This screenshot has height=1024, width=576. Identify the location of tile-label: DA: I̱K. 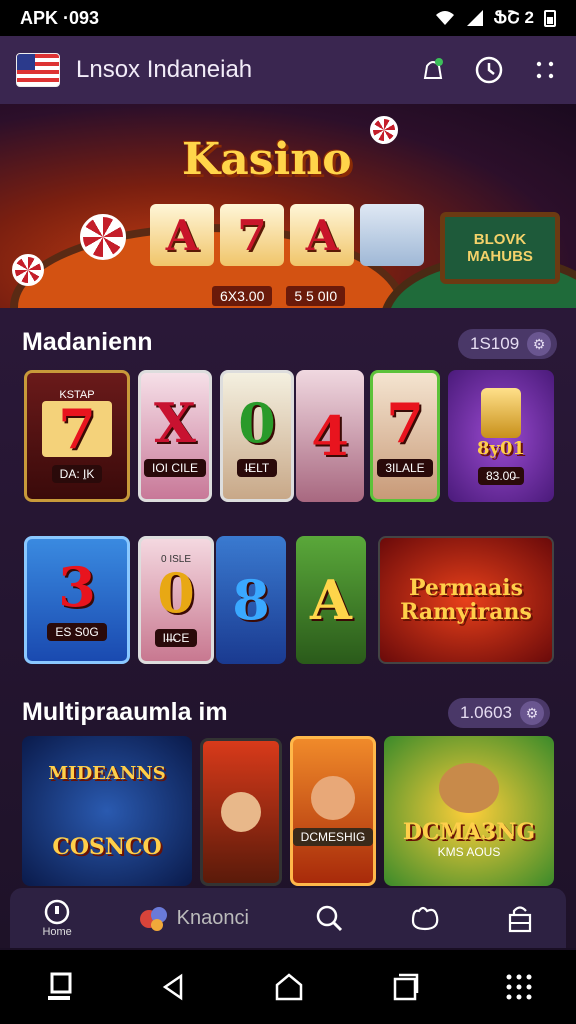
(77, 474).